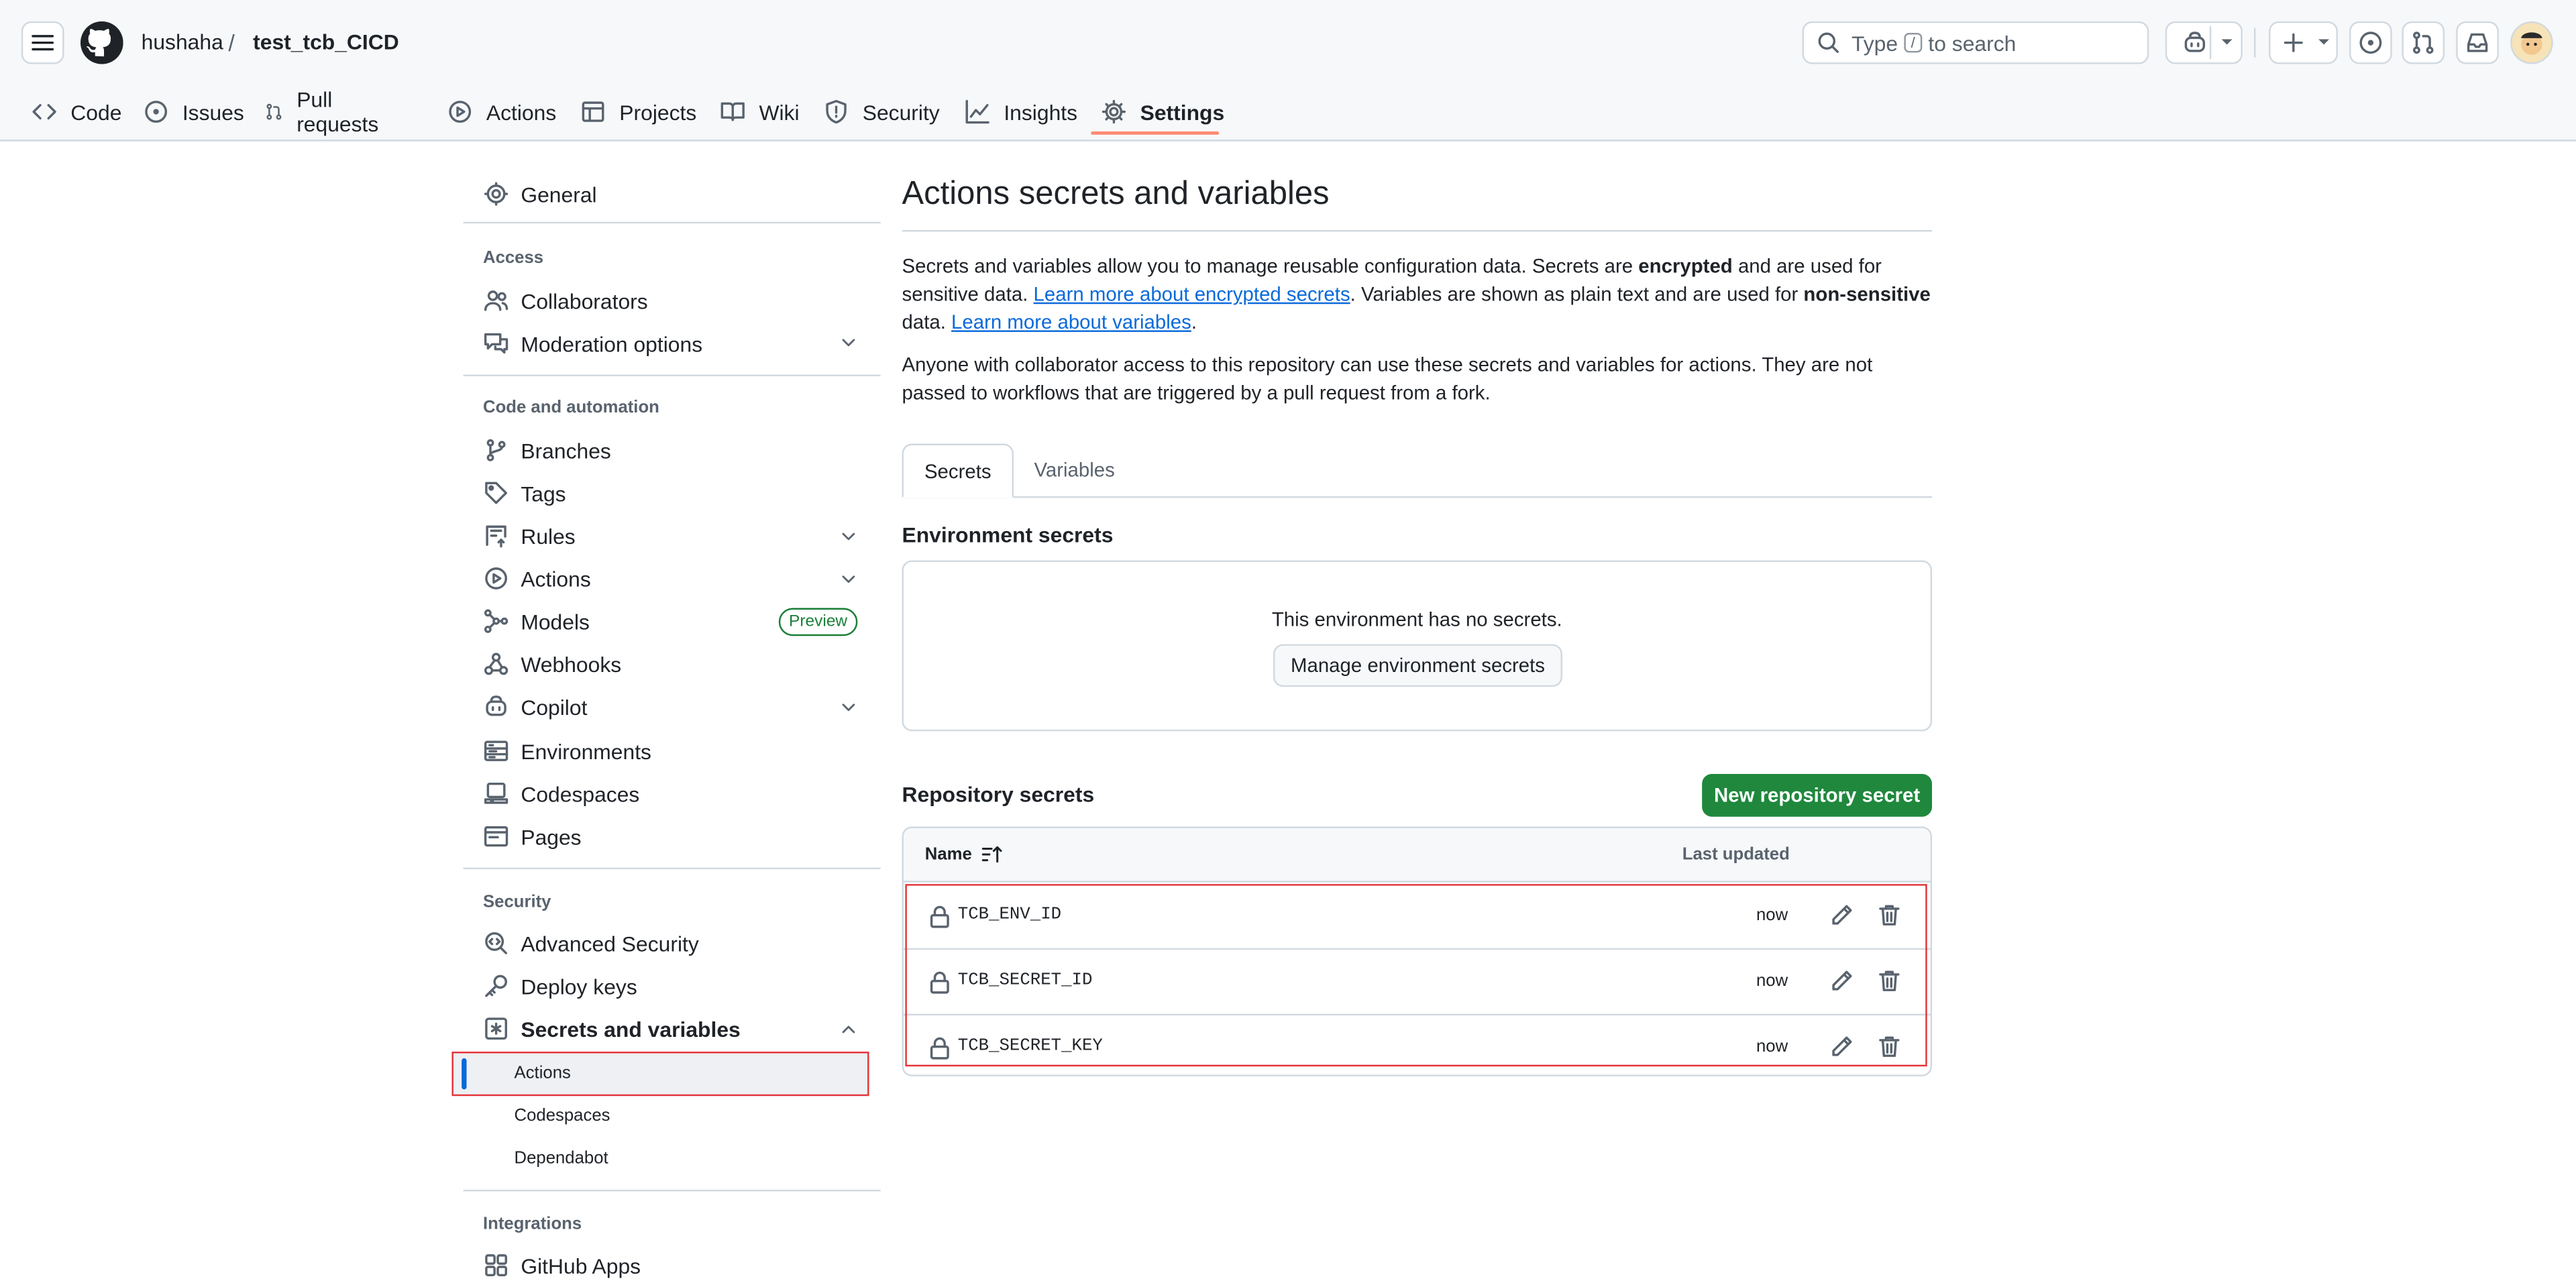 This screenshot has width=2576, height=1285. Describe the element at coordinates (325, 111) in the screenshot. I see `tab-pull-requests: Pull requests` at that location.